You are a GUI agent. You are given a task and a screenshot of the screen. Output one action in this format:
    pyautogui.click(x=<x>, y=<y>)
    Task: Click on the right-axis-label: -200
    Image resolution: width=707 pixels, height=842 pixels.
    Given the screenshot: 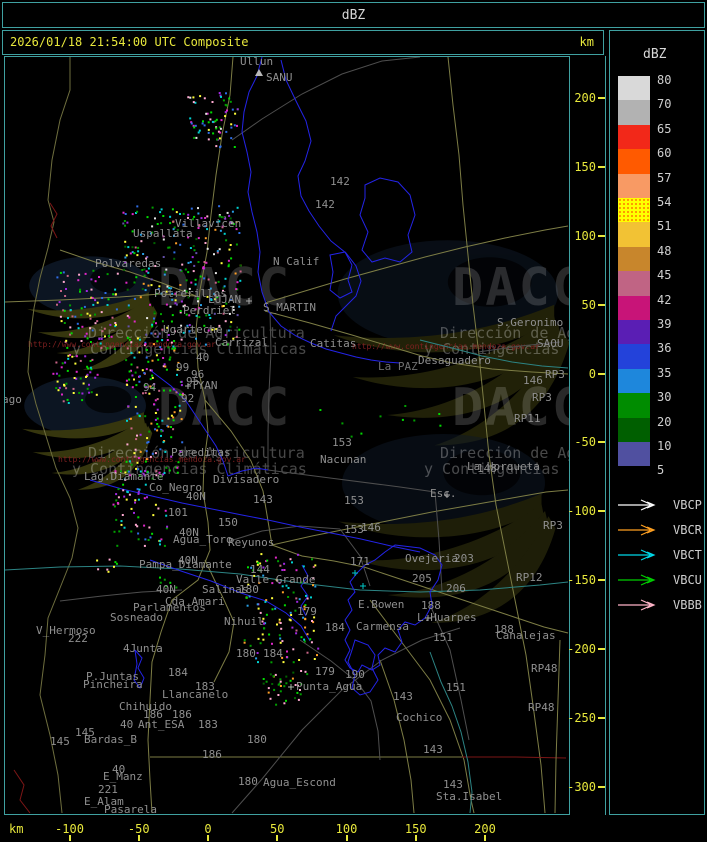 What is the action you would take?
    pyautogui.click(x=581, y=649)
    